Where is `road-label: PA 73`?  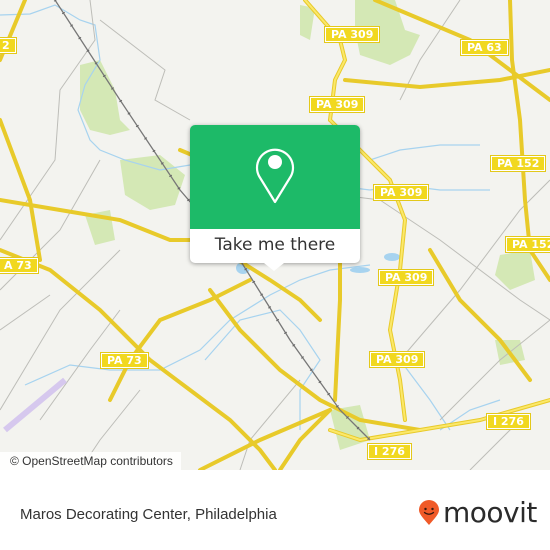 road-label: PA 73 is located at coordinates (124, 360).